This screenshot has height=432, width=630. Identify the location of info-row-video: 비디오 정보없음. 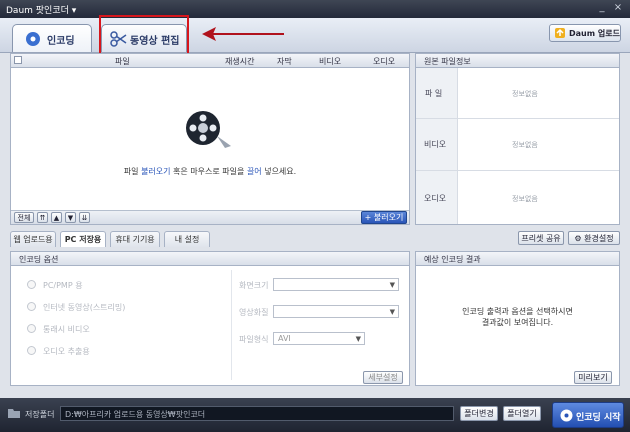
(517, 145).